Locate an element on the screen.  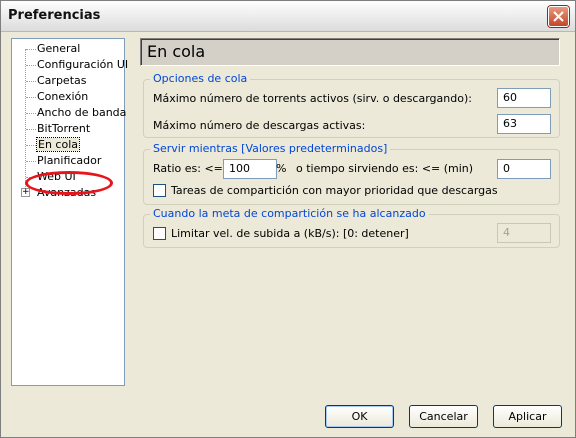
tree-line is located at coordinates (25, 121).